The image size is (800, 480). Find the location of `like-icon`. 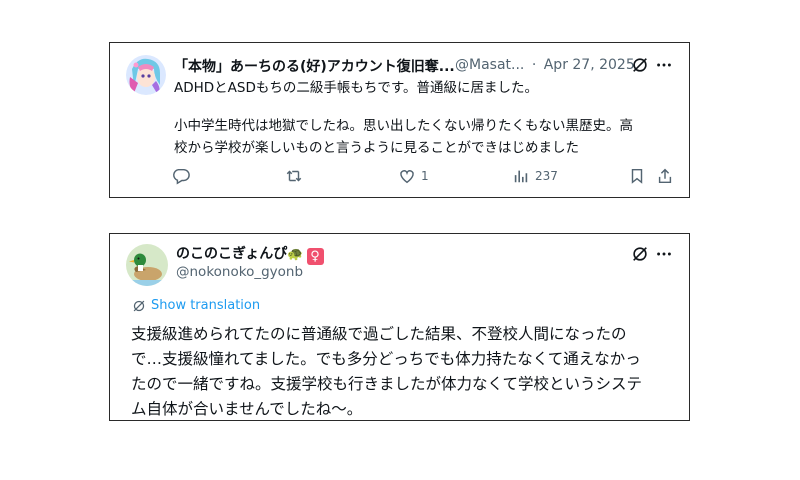

like-icon is located at coordinates (407, 177).